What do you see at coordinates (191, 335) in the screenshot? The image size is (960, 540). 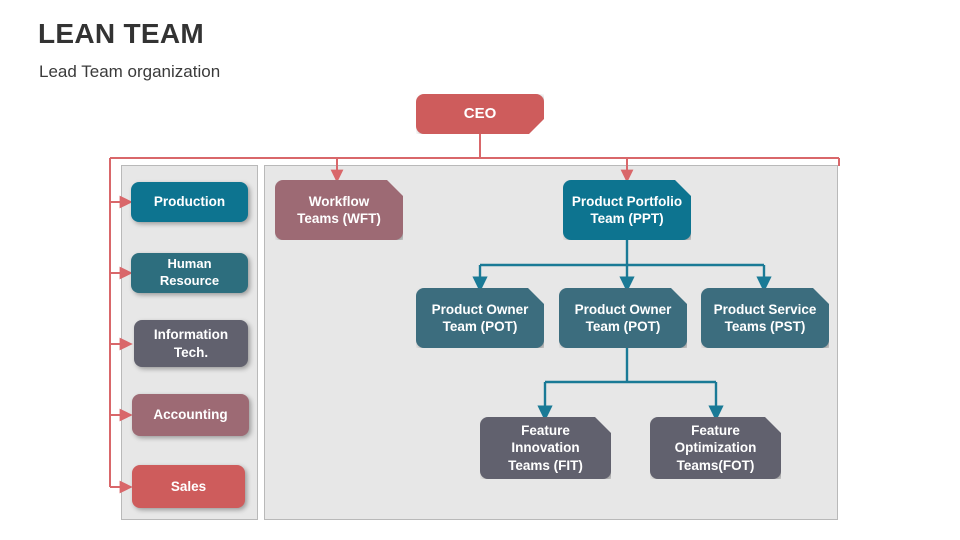 I see `node-it-line1: Information` at bounding box center [191, 335].